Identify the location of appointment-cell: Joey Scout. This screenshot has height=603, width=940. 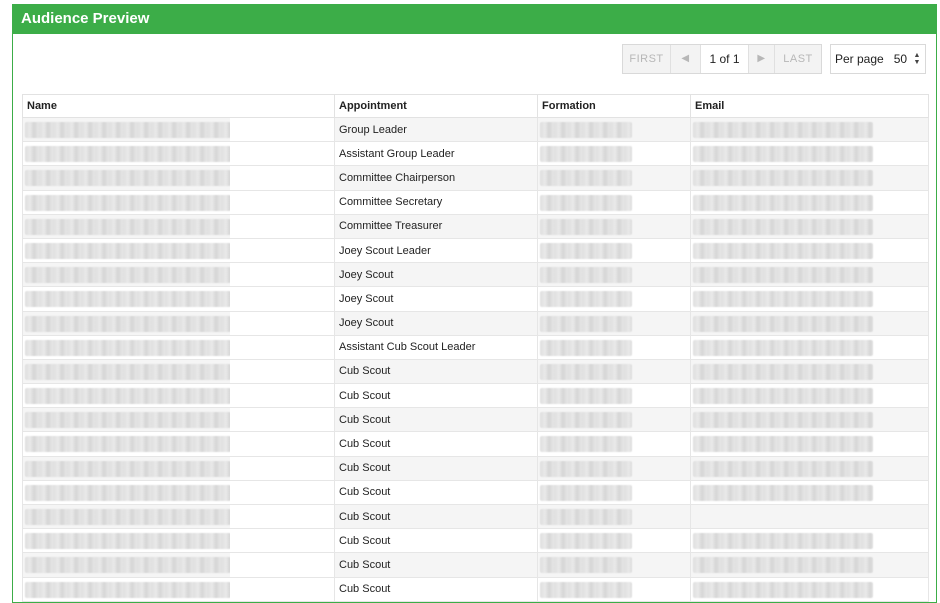
(436, 323).